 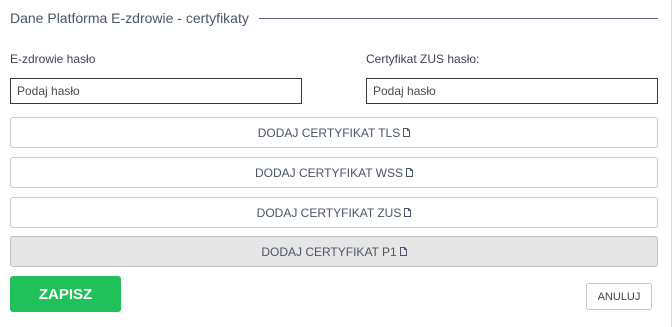 What do you see at coordinates (329, 132) in the screenshot?
I see `button-label: DODAJ CERTYFIKAT TLS` at bounding box center [329, 132].